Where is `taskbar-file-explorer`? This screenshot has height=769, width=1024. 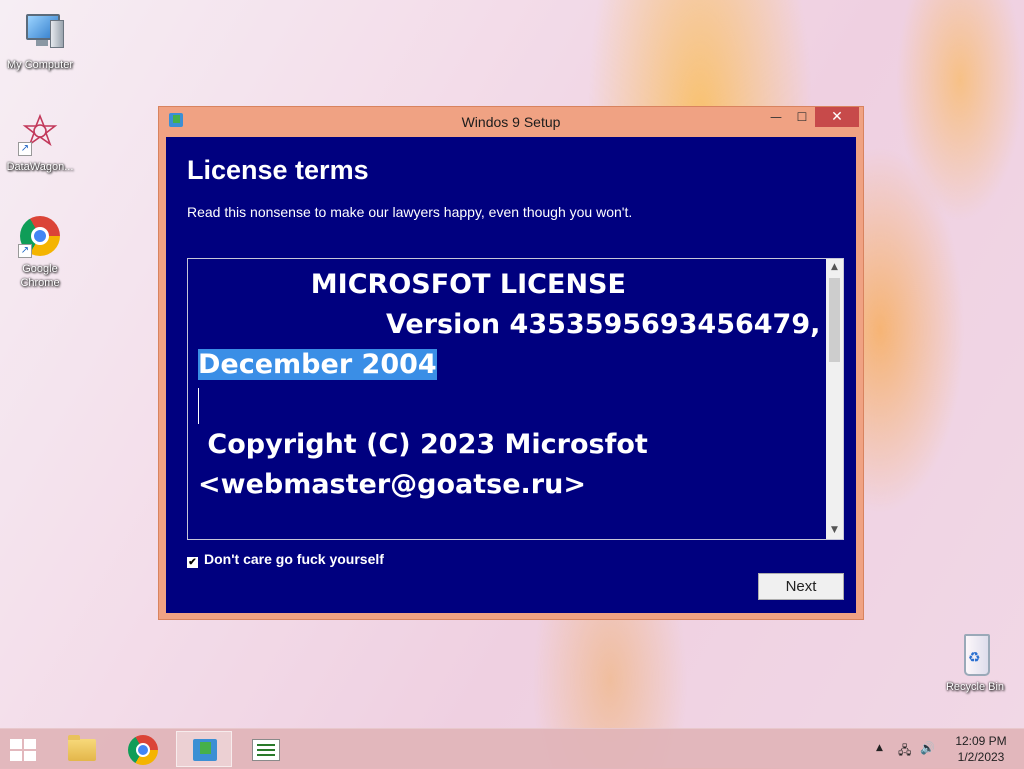
taskbar-file-explorer is located at coordinates (82, 749).